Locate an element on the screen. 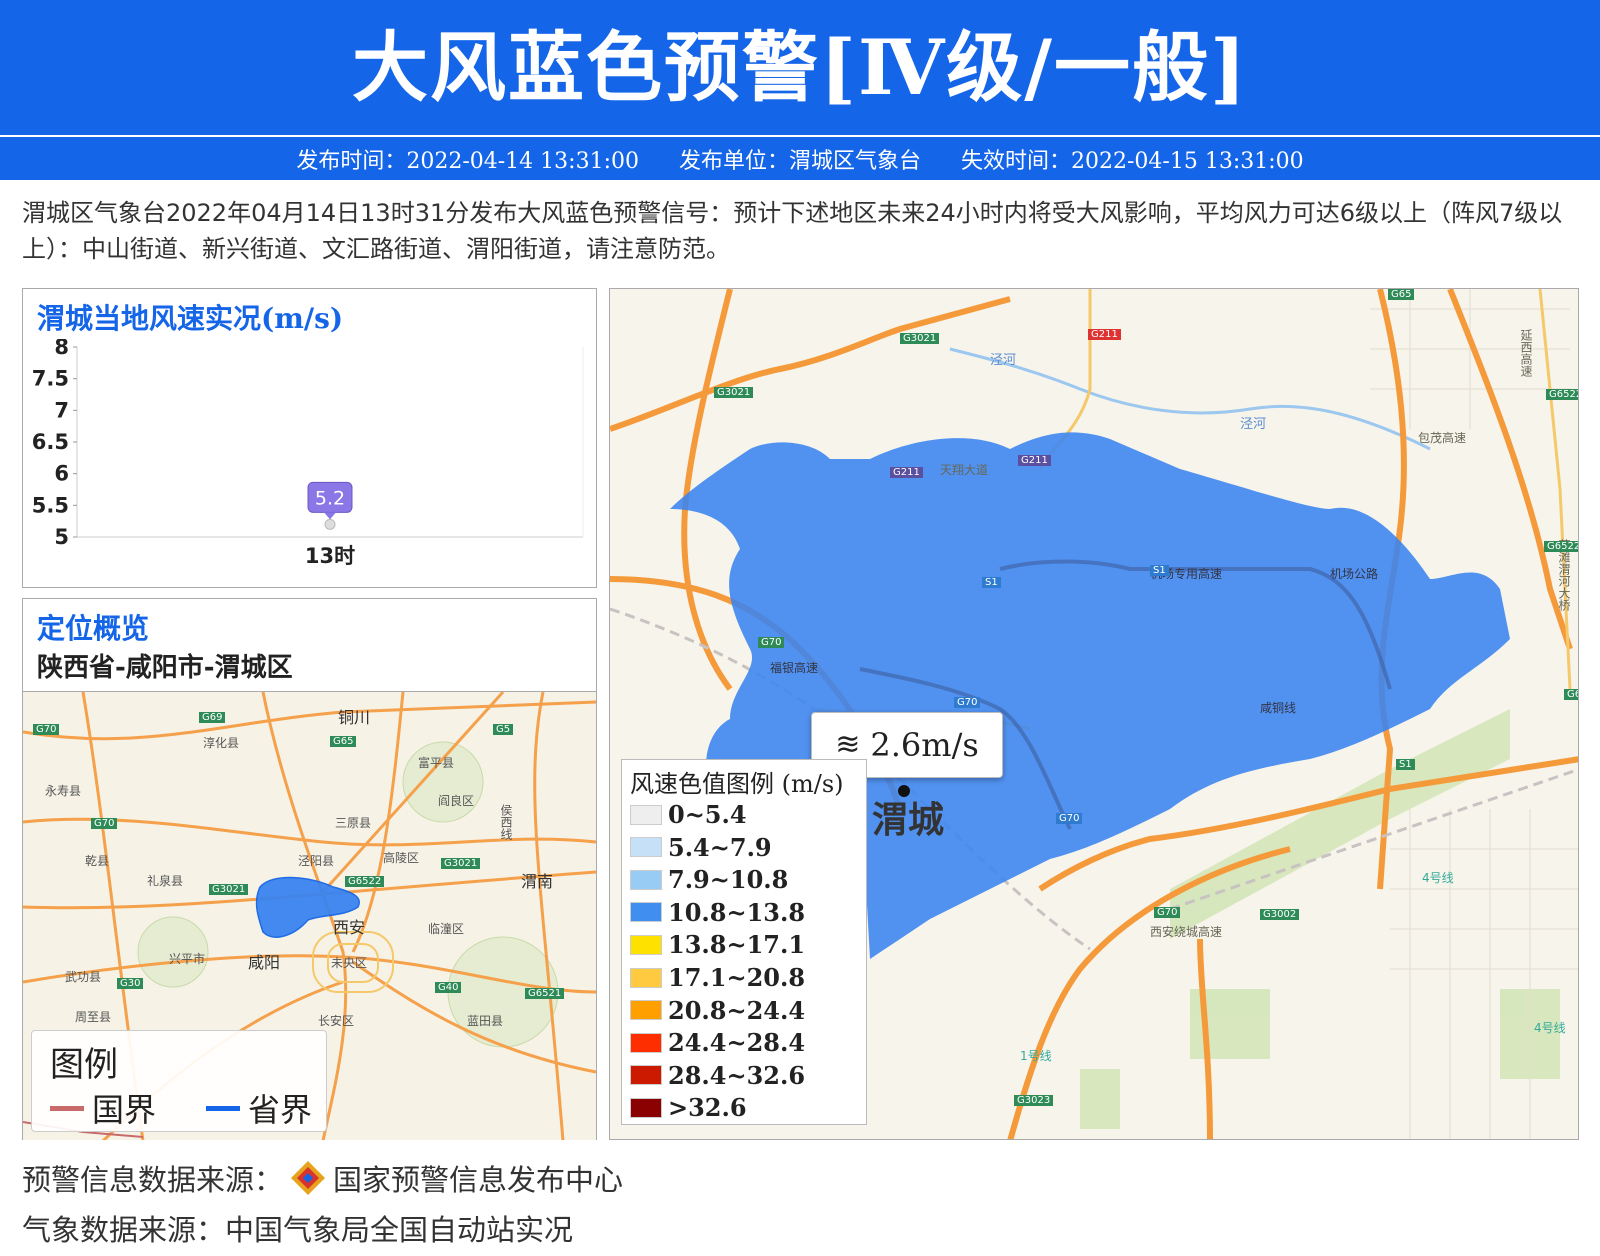  legend-row: 17.1~20.8 is located at coordinates (717, 977).